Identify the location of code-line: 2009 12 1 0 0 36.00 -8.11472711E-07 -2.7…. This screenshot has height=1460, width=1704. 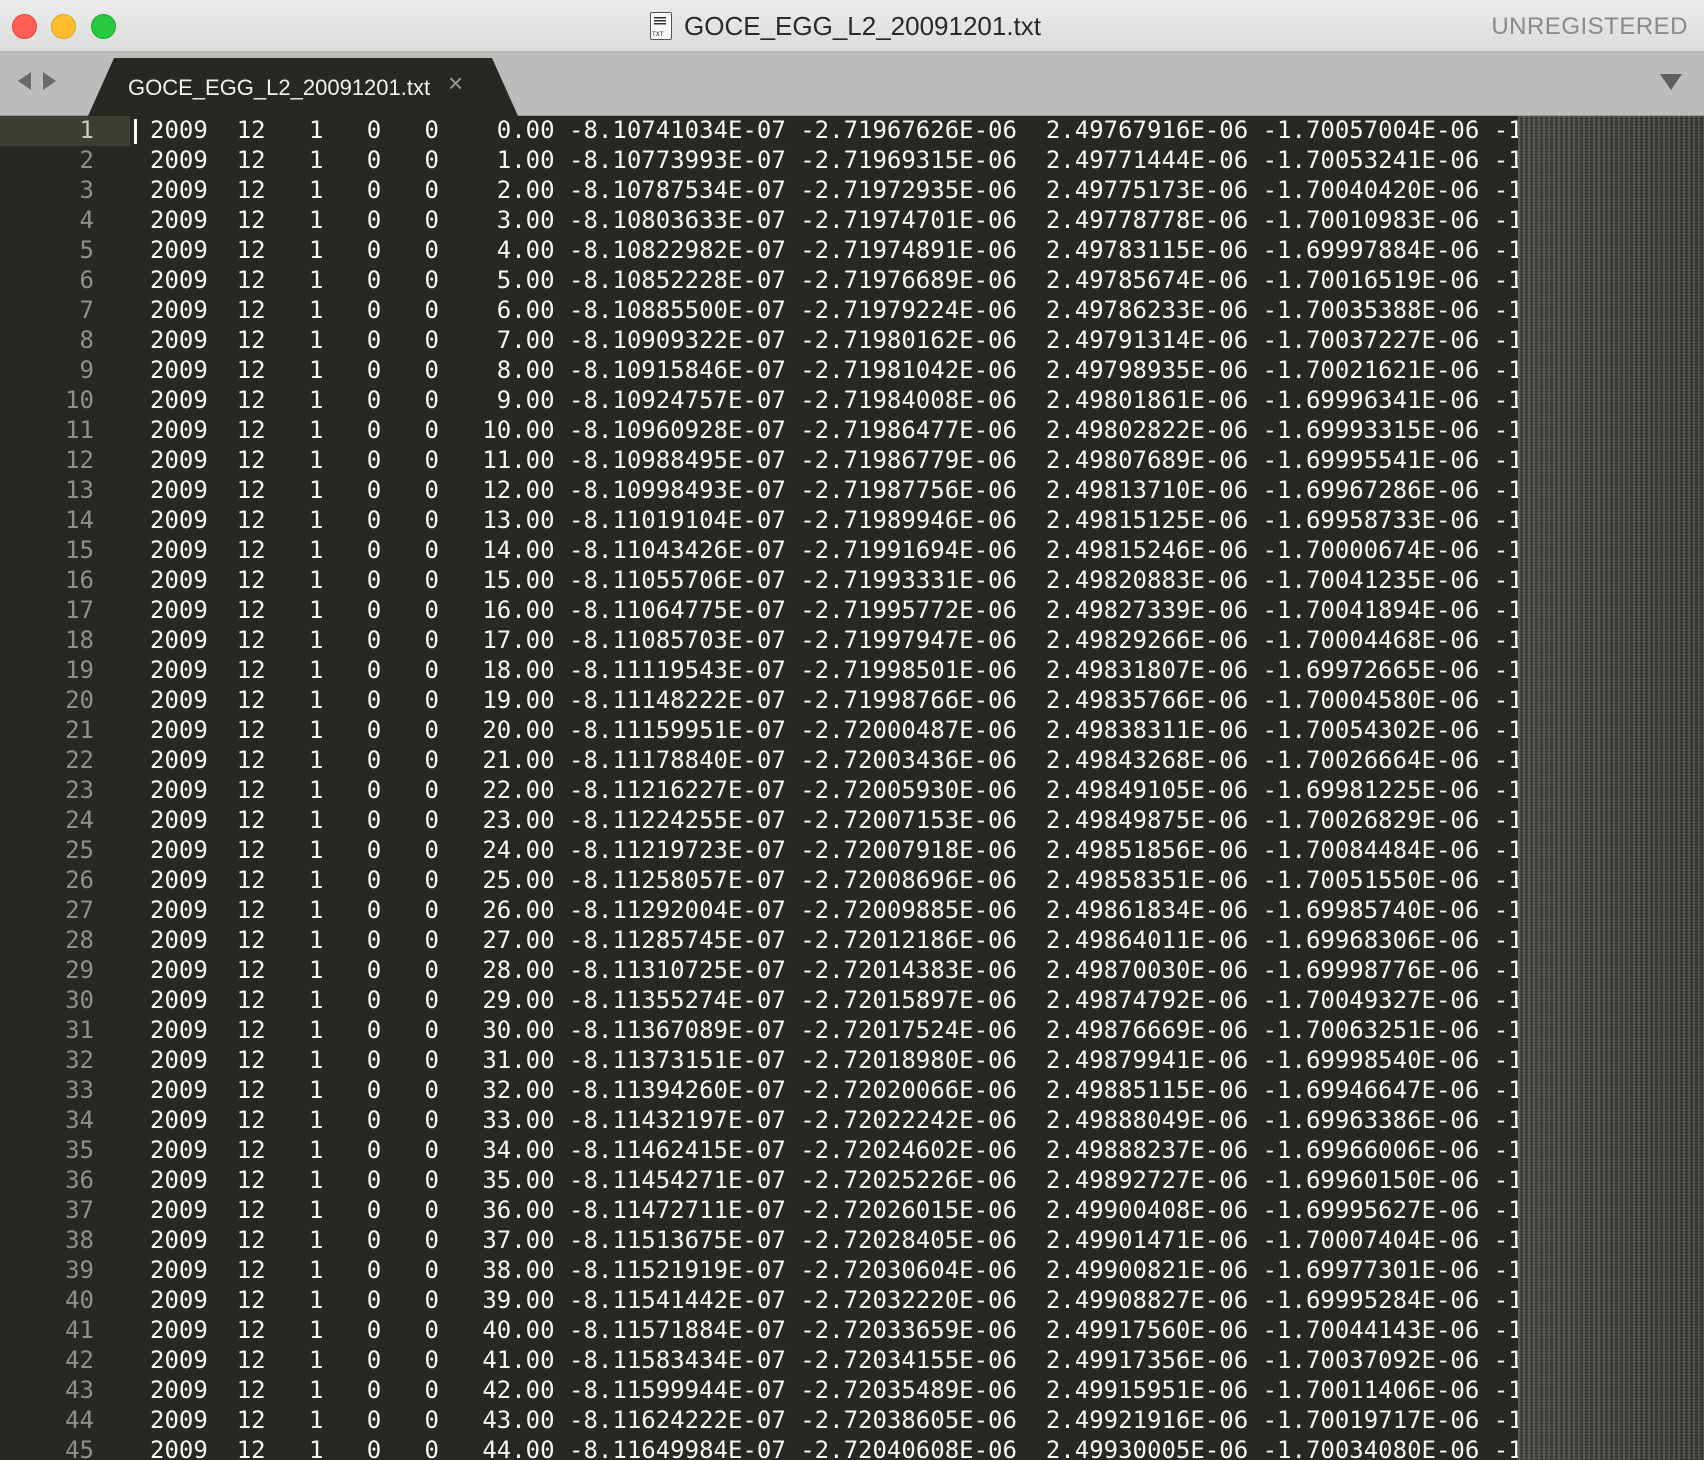
(835, 1211).